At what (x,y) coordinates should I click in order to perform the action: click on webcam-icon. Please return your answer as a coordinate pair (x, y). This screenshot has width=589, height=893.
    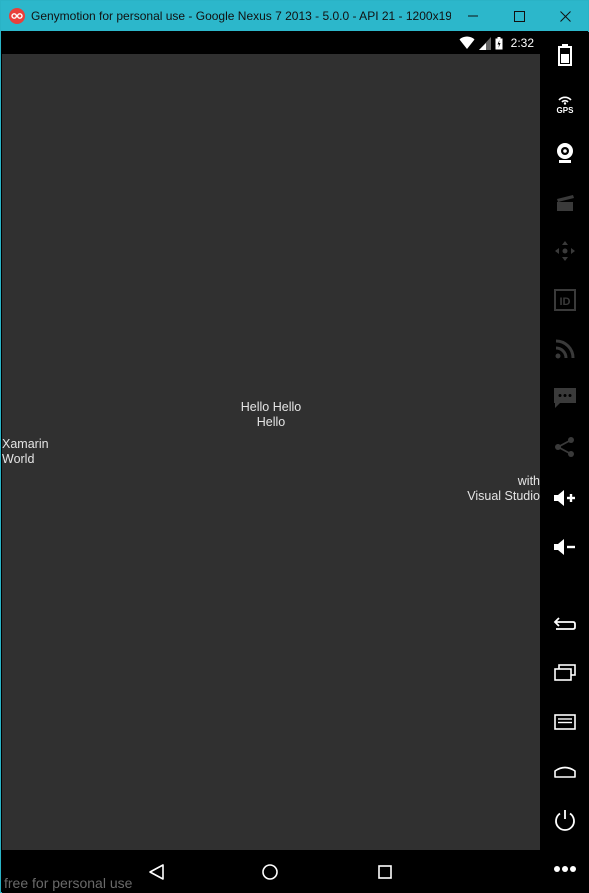
    Looking at the image, I should click on (564, 153).